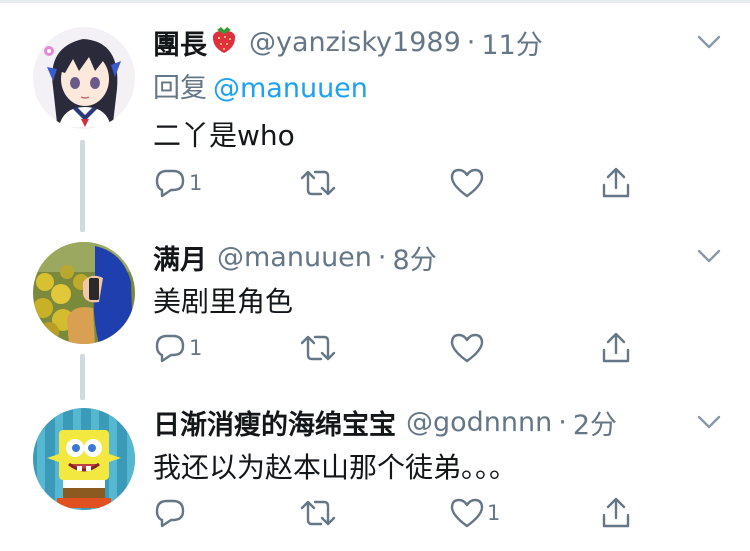  What do you see at coordinates (180, 257) in the screenshot?
I see `display-name: 满月` at bounding box center [180, 257].